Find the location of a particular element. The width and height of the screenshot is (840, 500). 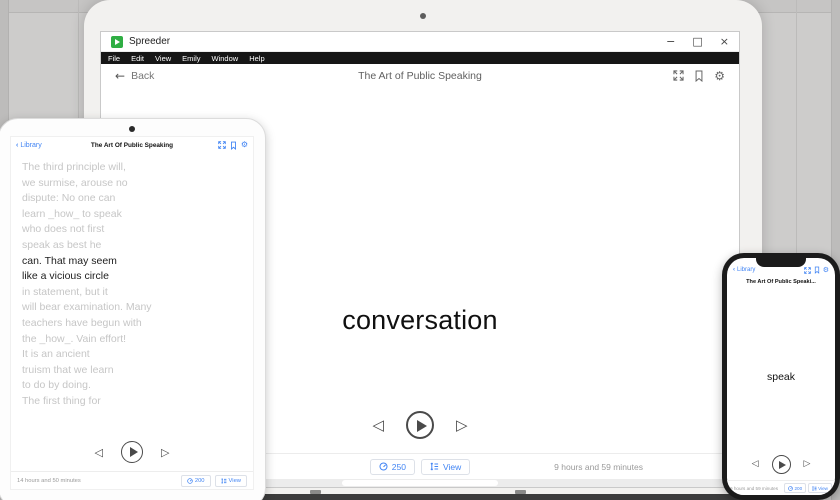

window-titlebar: Spreeder − □ × is located at coordinates (420, 42).